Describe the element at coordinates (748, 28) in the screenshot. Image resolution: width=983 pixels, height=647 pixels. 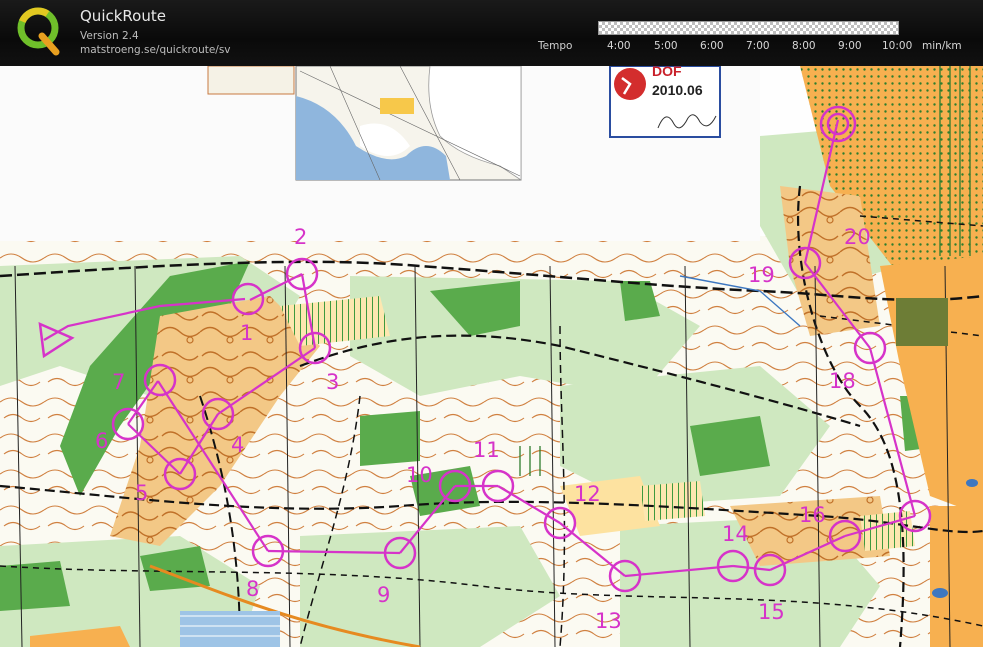
I see `pace-color-bar` at that location.